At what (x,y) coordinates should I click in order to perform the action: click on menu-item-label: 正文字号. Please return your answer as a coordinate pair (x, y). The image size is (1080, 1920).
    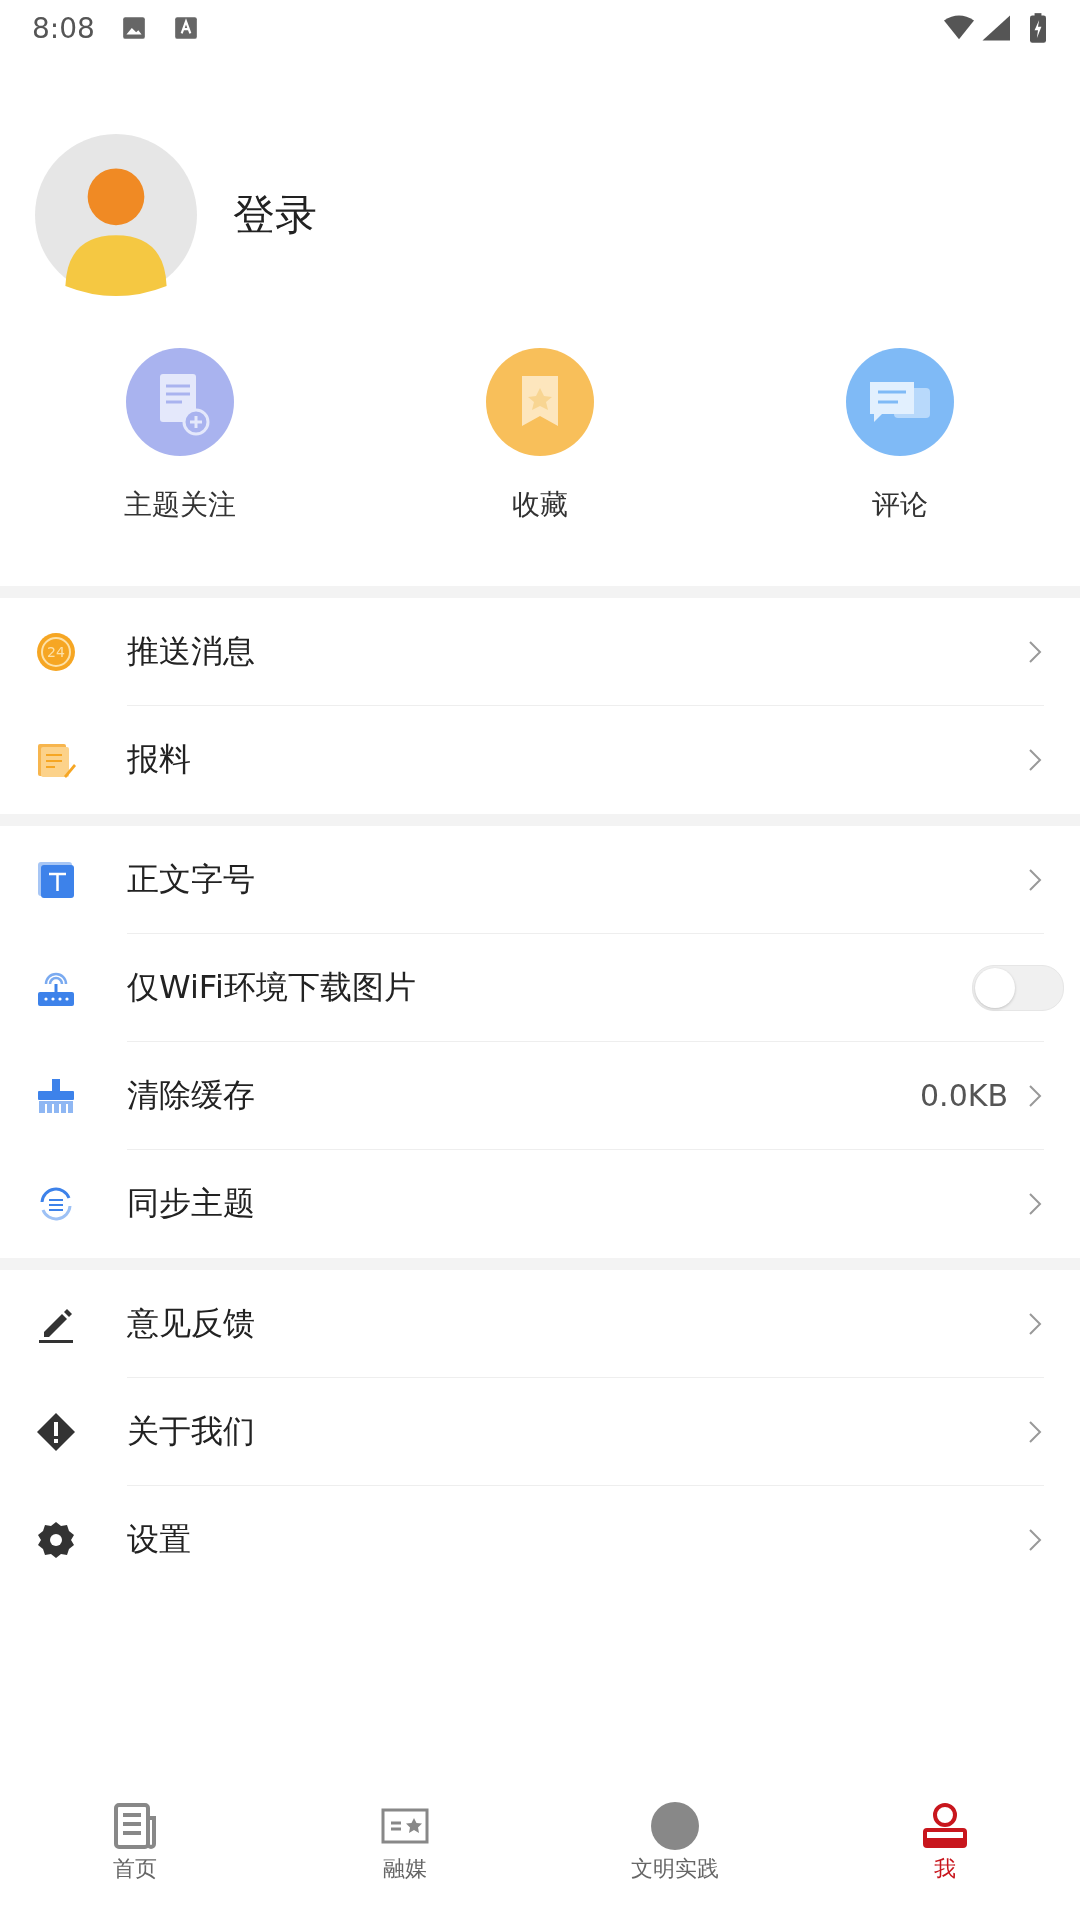
    Looking at the image, I should click on (567, 879).